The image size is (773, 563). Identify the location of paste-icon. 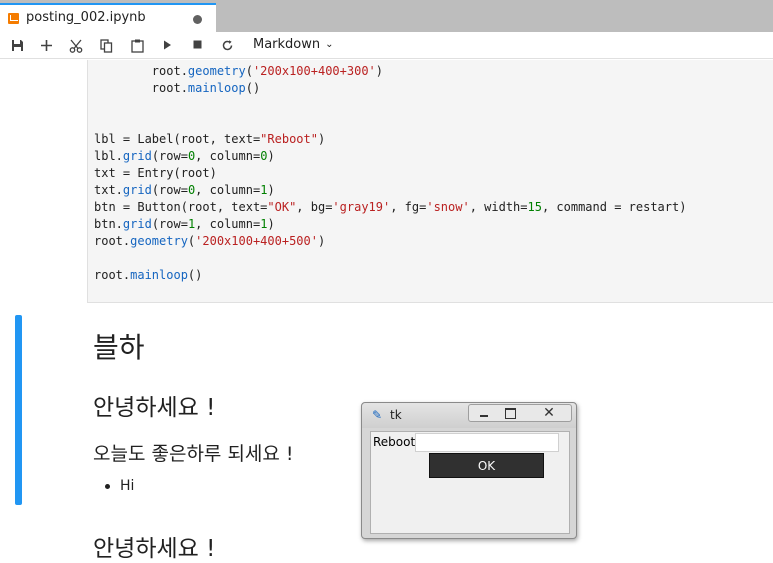
(137, 46).